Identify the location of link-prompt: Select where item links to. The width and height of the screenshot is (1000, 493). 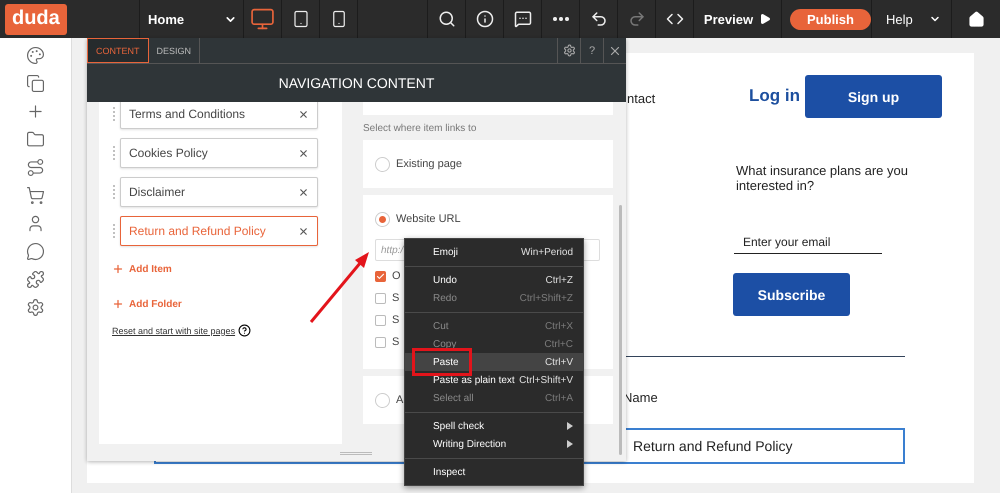
(420, 128).